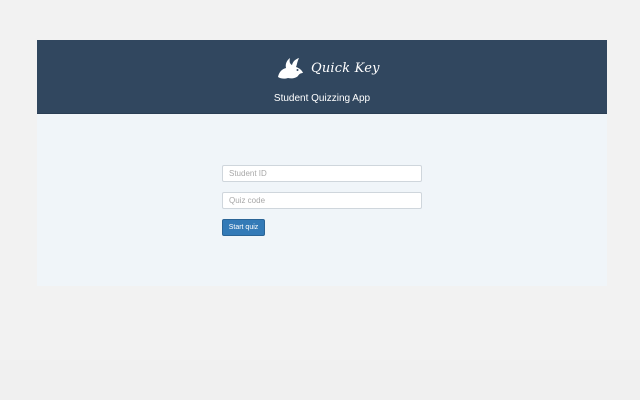 This screenshot has height=400, width=640. What do you see at coordinates (290, 68) in the screenshot?
I see `rabbit-icon` at bounding box center [290, 68].